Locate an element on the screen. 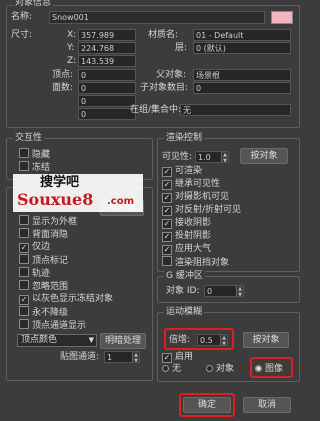 Image resolution: width=320 pixels, height=421 pixels. trajectory-checkbox: 轨迹 is located at coordinates (34, 273).